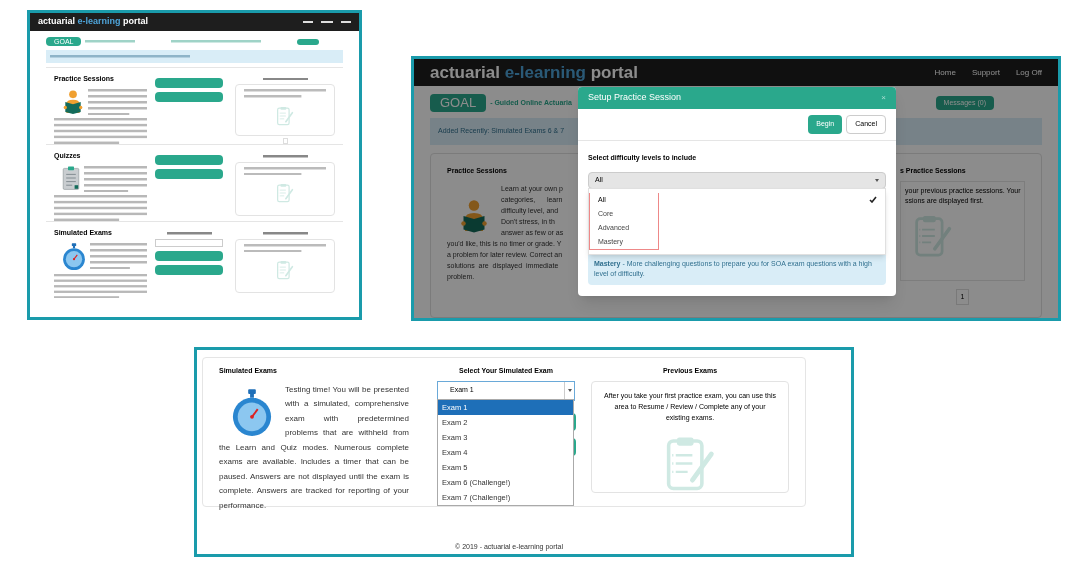  Describe the element at coordinates (945, 72) in the screenshot. I see `nav-link: Home` at that location.